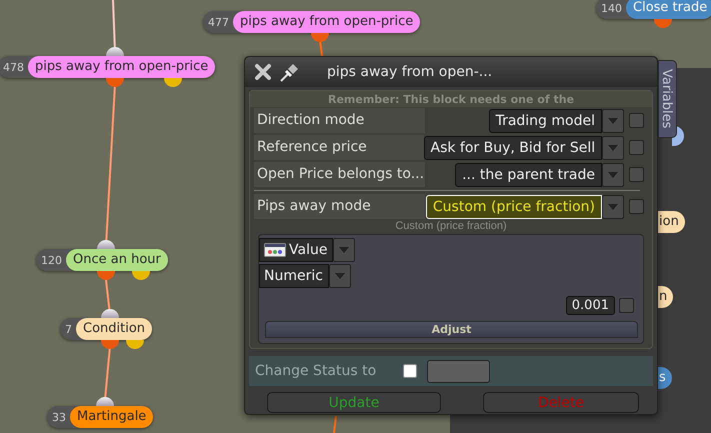 The width and height of the screenshot is (711, 433). What do you see at coordinates (451, 329) in the screenshot?
I see `adjust-button: Adjust` at bounding box center [451, 329].